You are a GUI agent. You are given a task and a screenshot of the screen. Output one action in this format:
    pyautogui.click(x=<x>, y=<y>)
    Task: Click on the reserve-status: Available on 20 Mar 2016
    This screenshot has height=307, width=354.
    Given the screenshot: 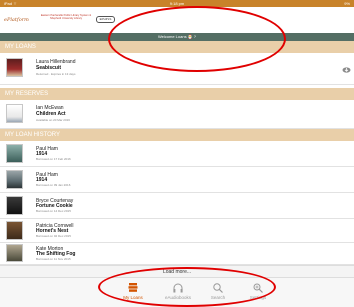 What is the action you would take?
    pyautogui.click(x=53, y=120)
    